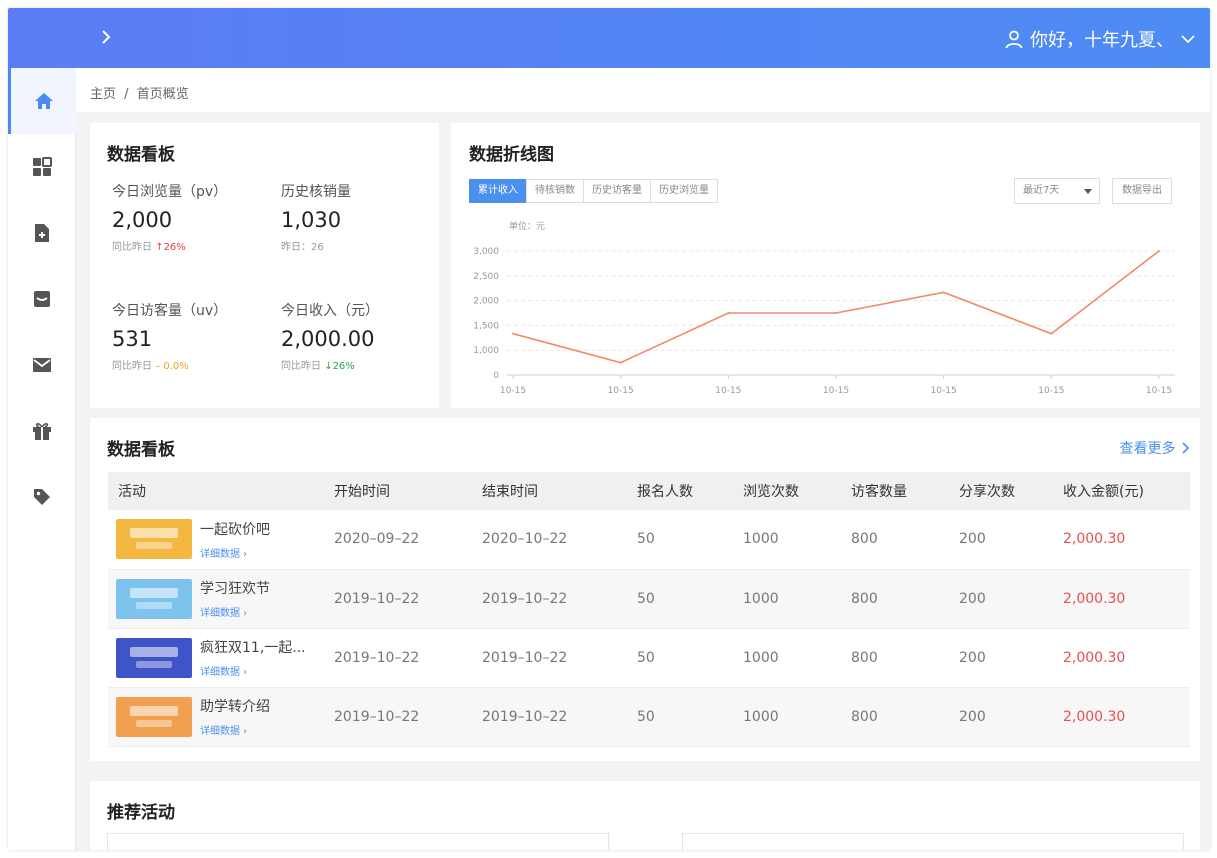  What do you see at coordinates (486, 277) in the screenshot?
I see `y-tick-label: 2,500` at bounding box center [486, 277].